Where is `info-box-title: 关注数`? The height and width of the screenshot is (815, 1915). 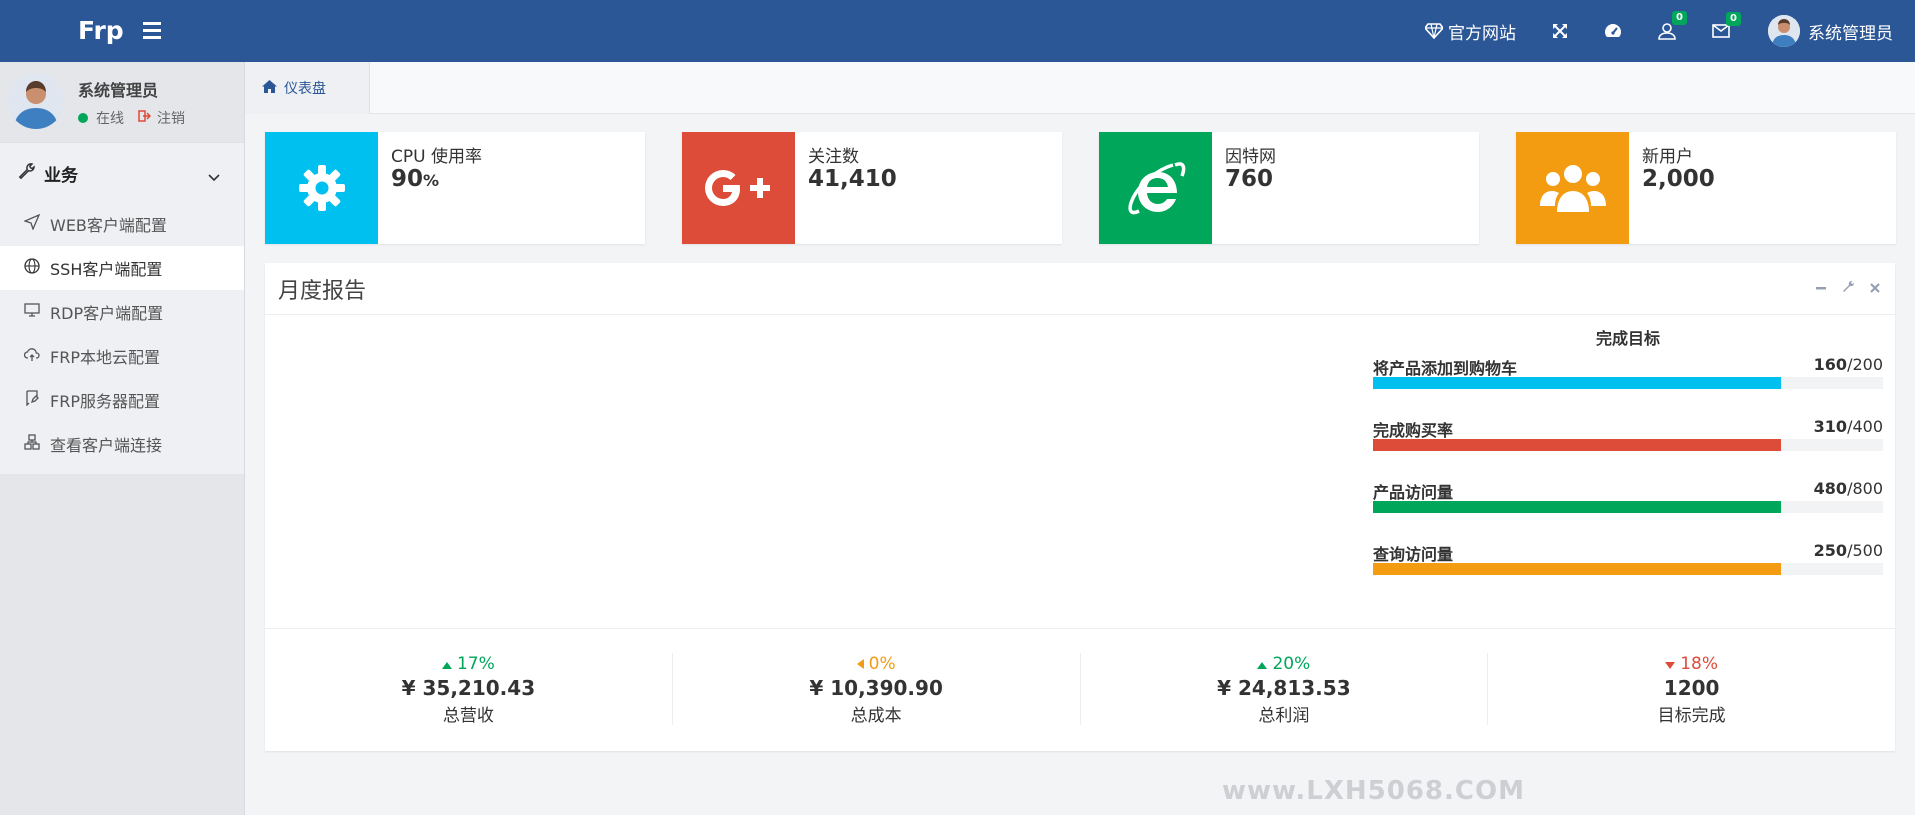 info-box-title: 关注数 is located at coordinates (833, 157).